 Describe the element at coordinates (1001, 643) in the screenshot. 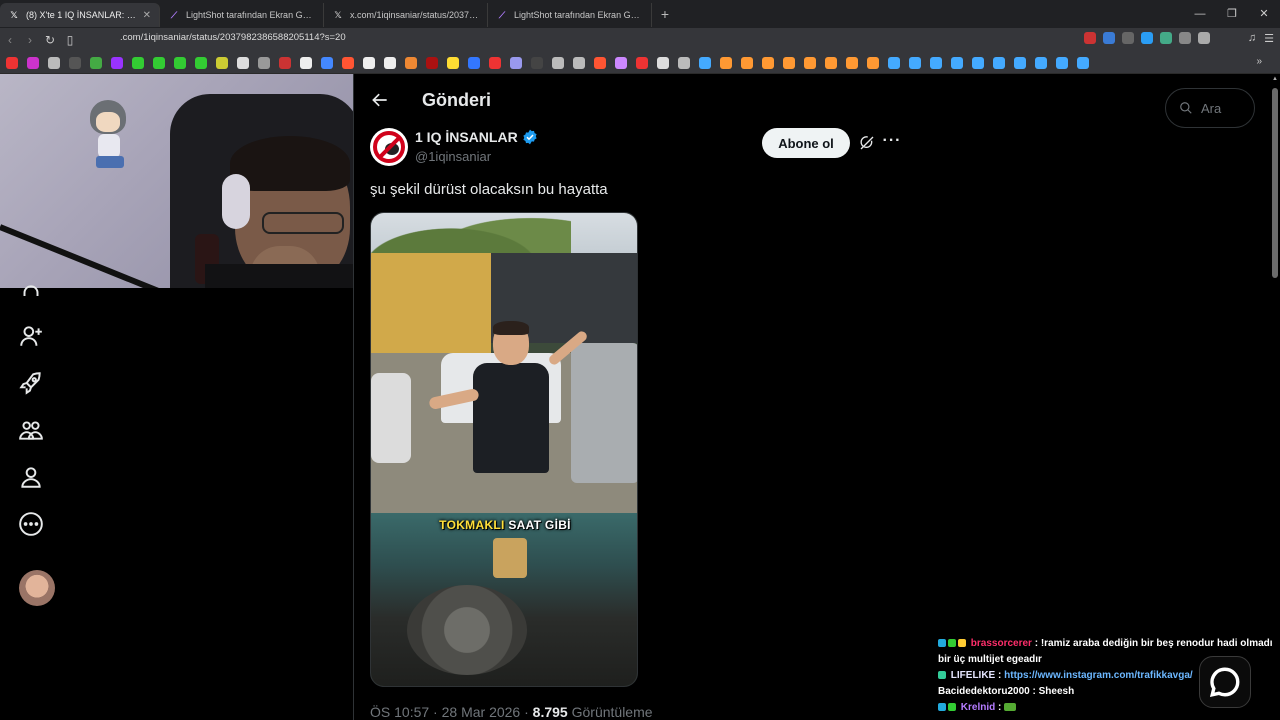

I see `chat-username: brassorcerer` at that location.